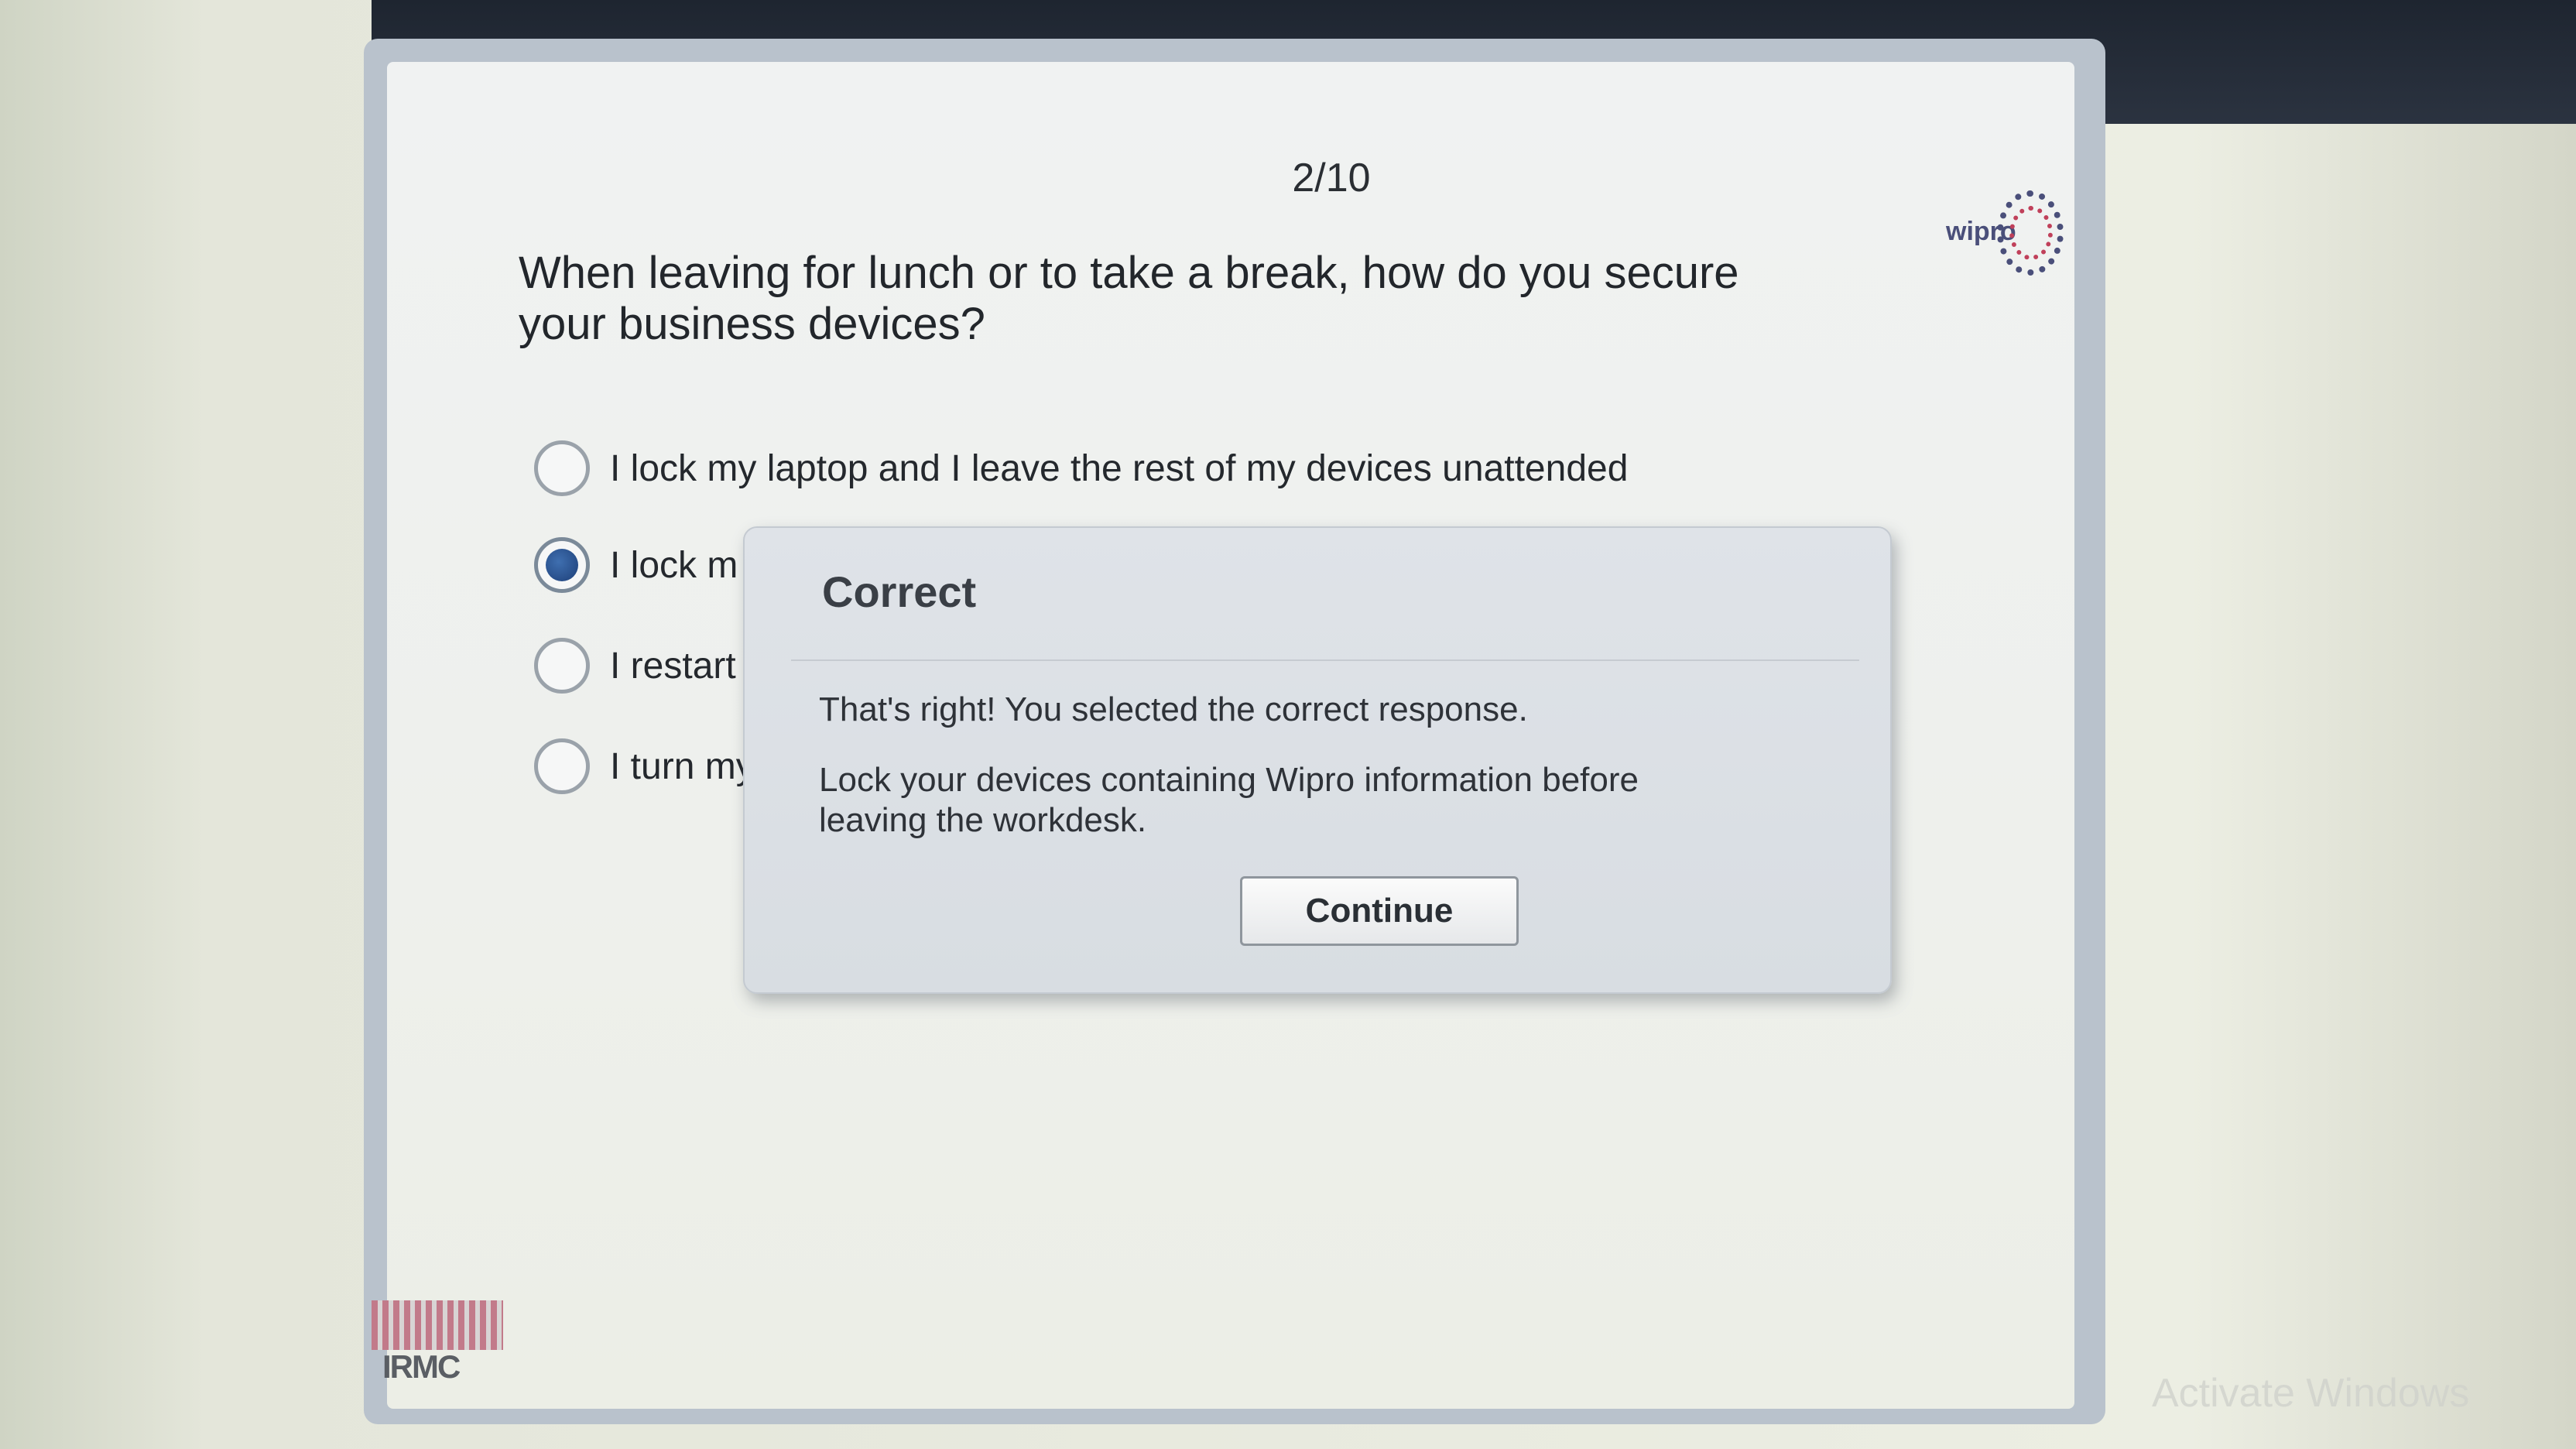  I want to click on answer-option-3: I restart, so click(635, 666).